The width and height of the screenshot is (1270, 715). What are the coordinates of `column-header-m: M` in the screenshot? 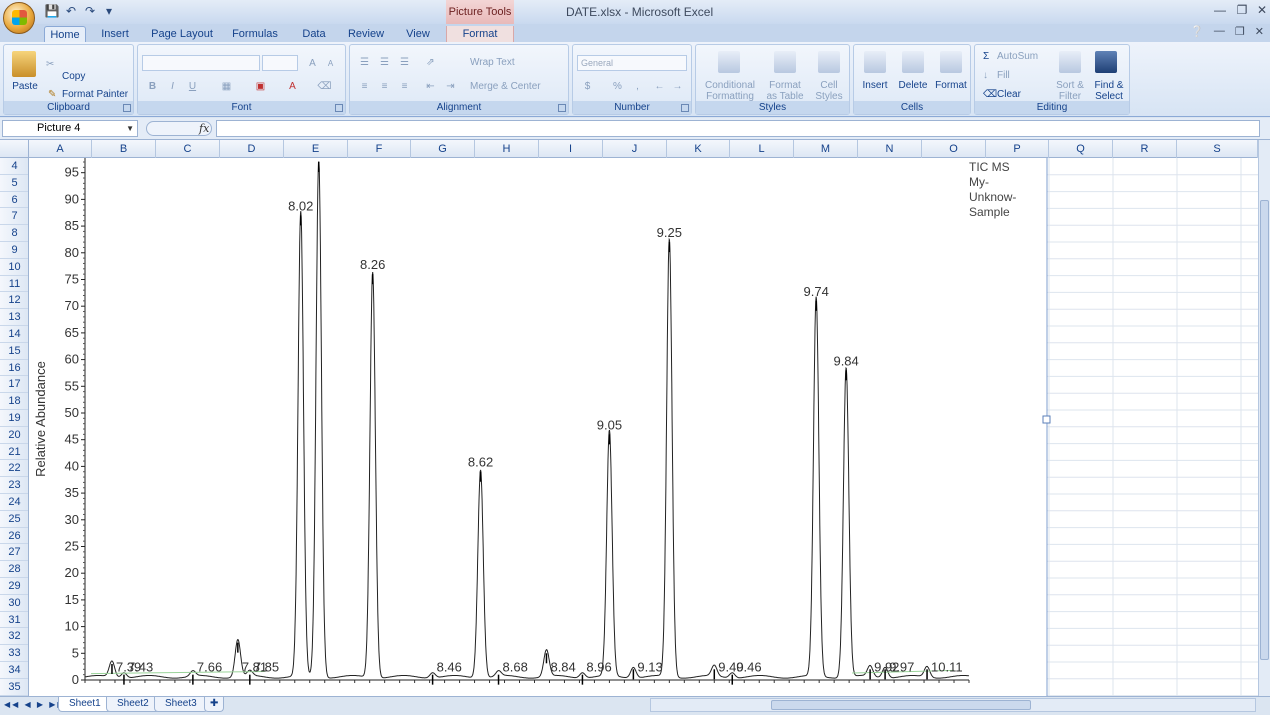 It's located at (826, 149).